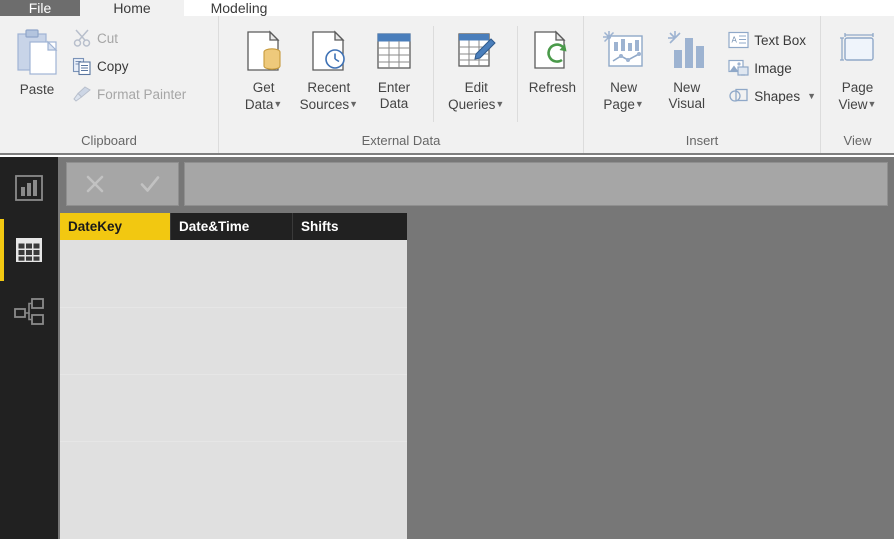  Describe the element at coordinates (623, 96) in the screenshot. I see `new-page-label: New Page▼` at that location.